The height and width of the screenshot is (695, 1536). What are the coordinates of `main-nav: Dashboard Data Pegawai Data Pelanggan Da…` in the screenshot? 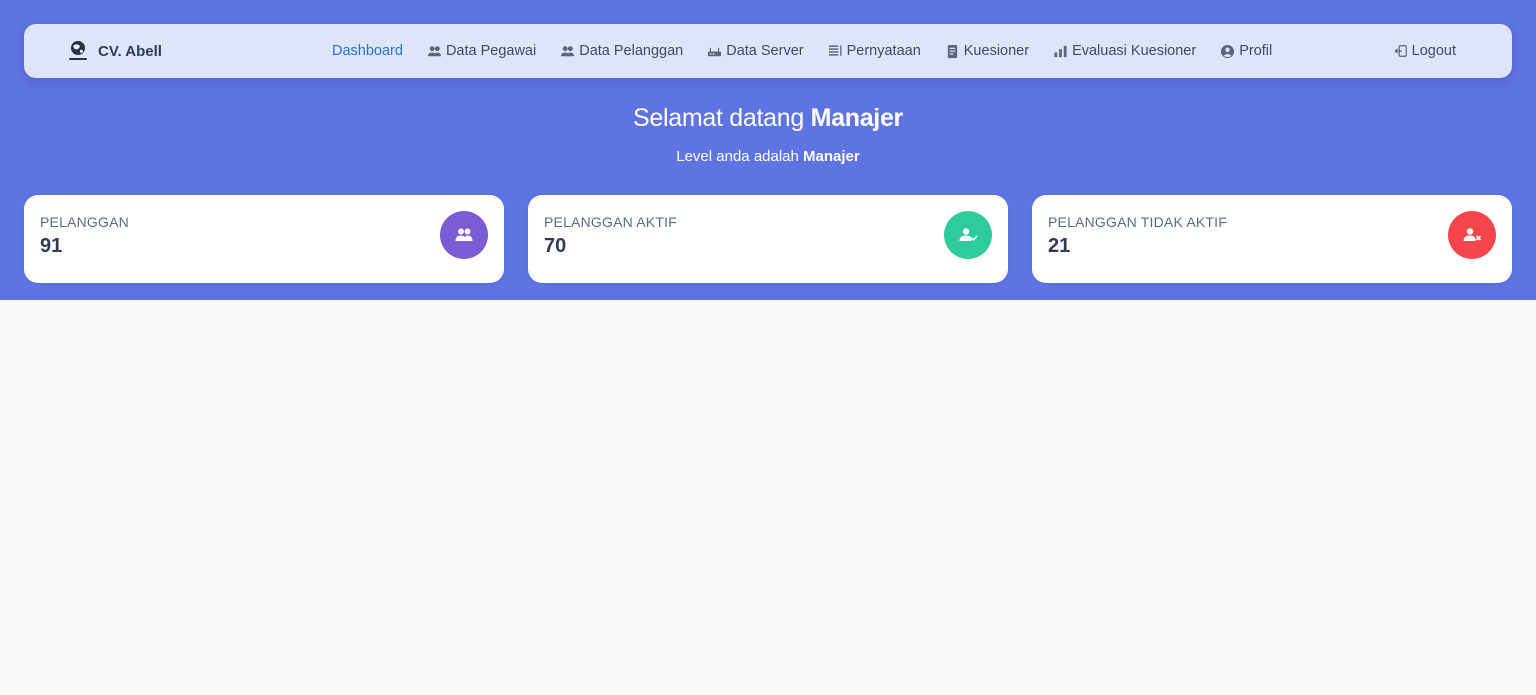 It's located at (814, 51).